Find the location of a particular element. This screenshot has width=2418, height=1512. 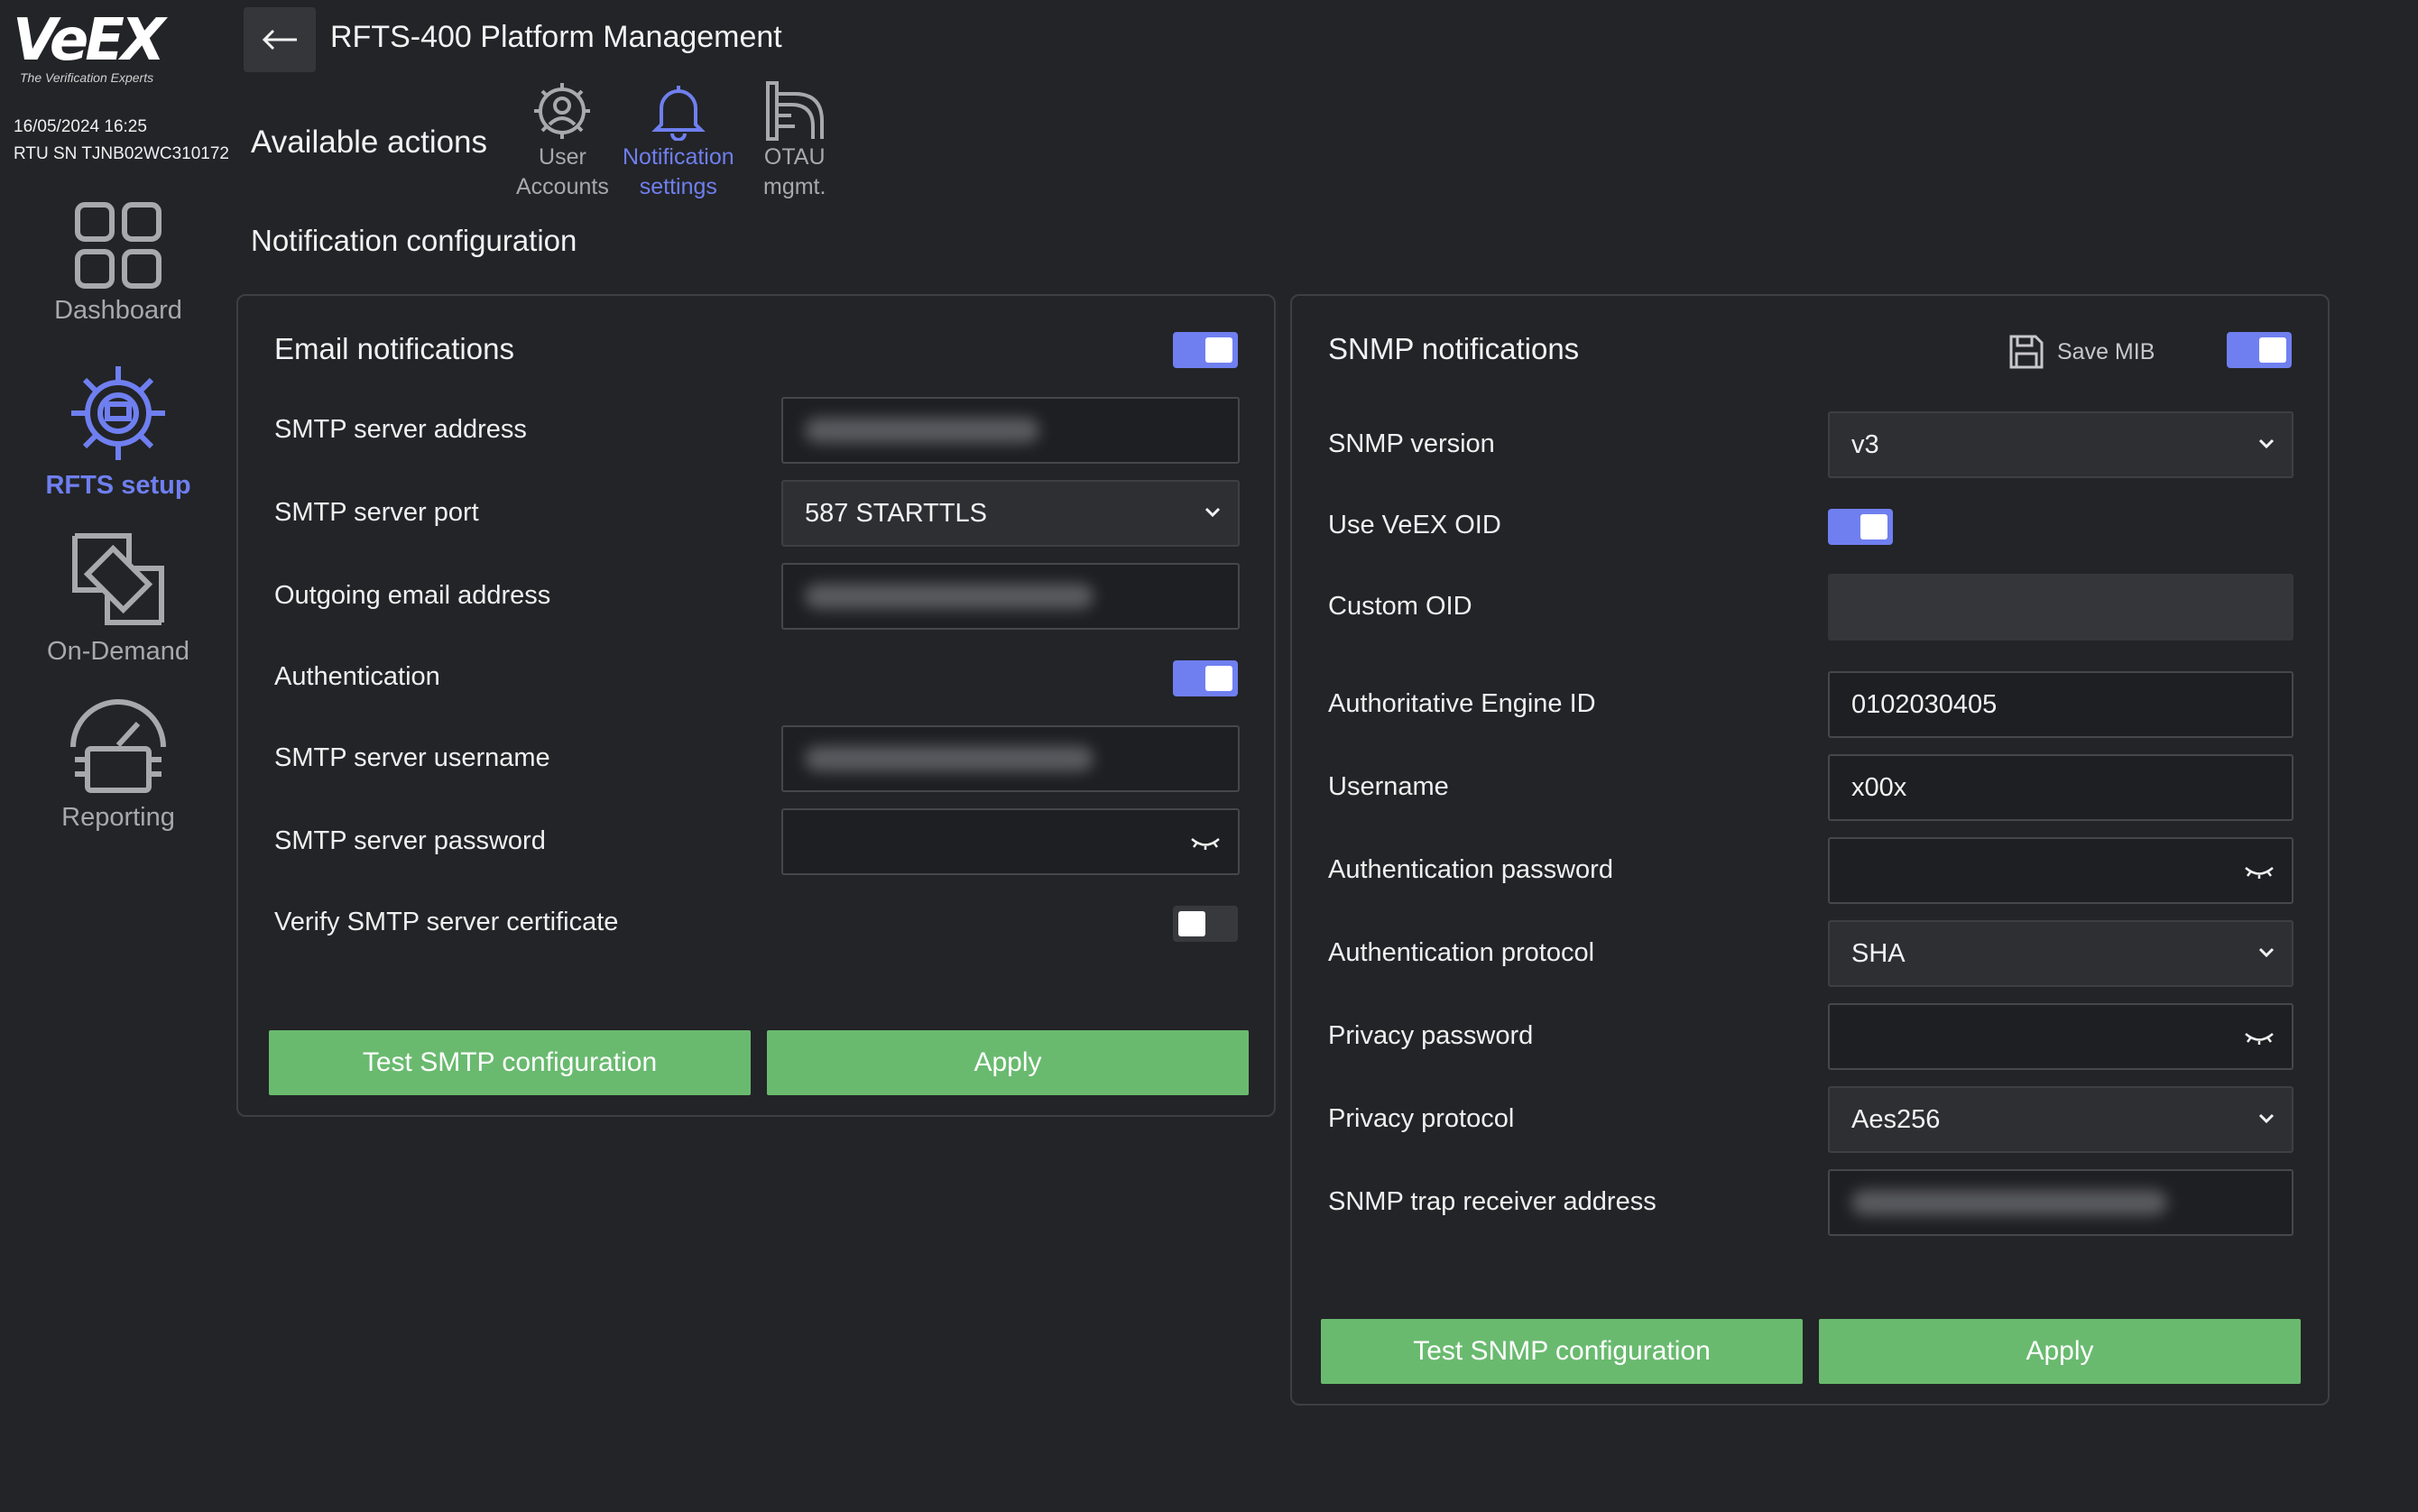

action-otau-mgmt: OTAU mgmt. is located at coordinates (794, 141).